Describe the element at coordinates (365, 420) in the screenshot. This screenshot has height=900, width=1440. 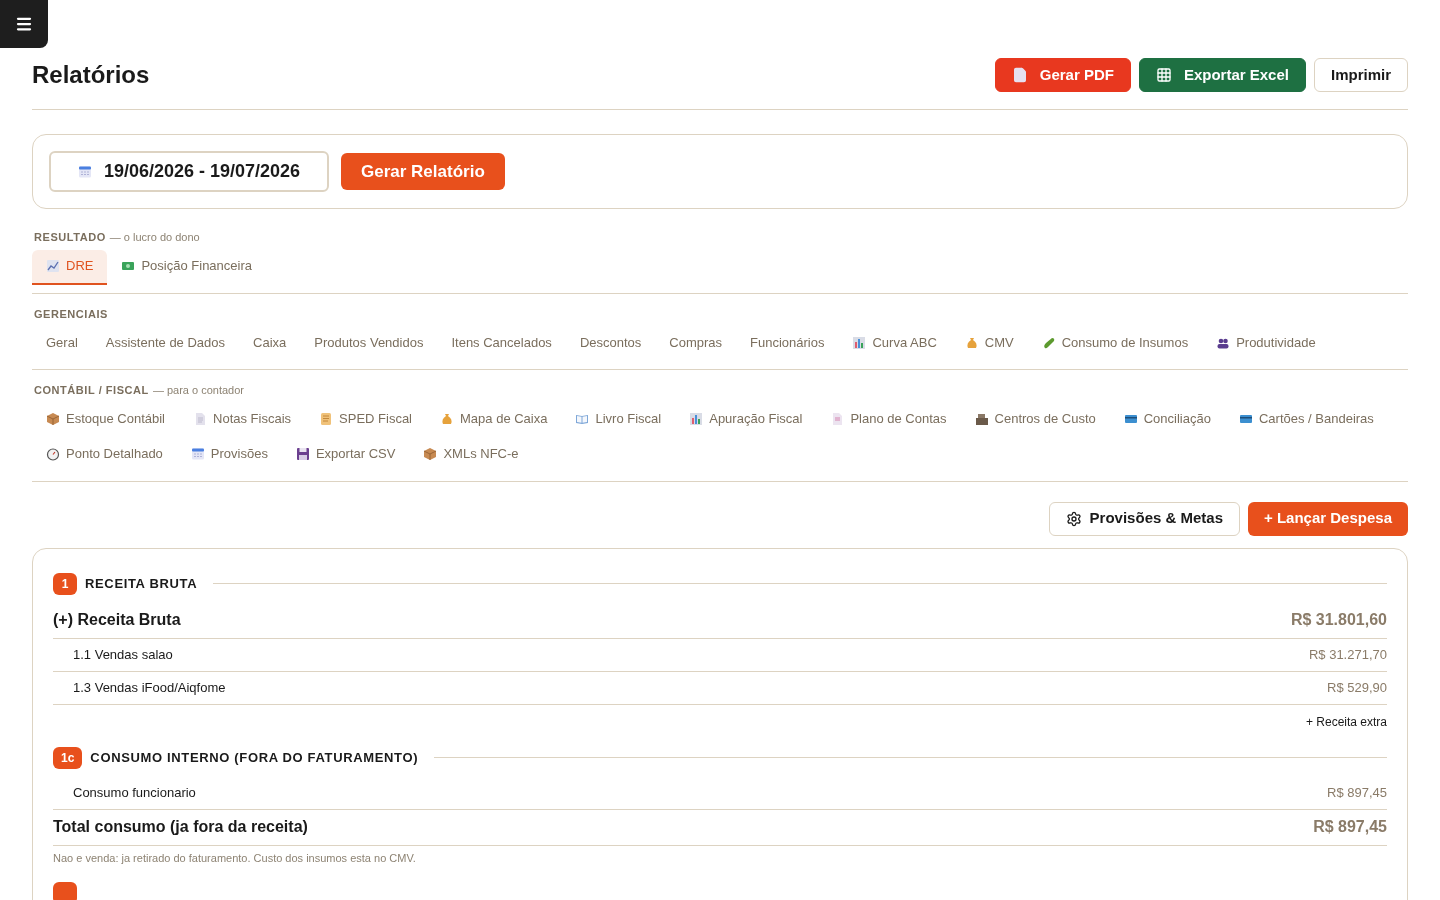
I see `report-tab: SPED Fiscal` at that location.